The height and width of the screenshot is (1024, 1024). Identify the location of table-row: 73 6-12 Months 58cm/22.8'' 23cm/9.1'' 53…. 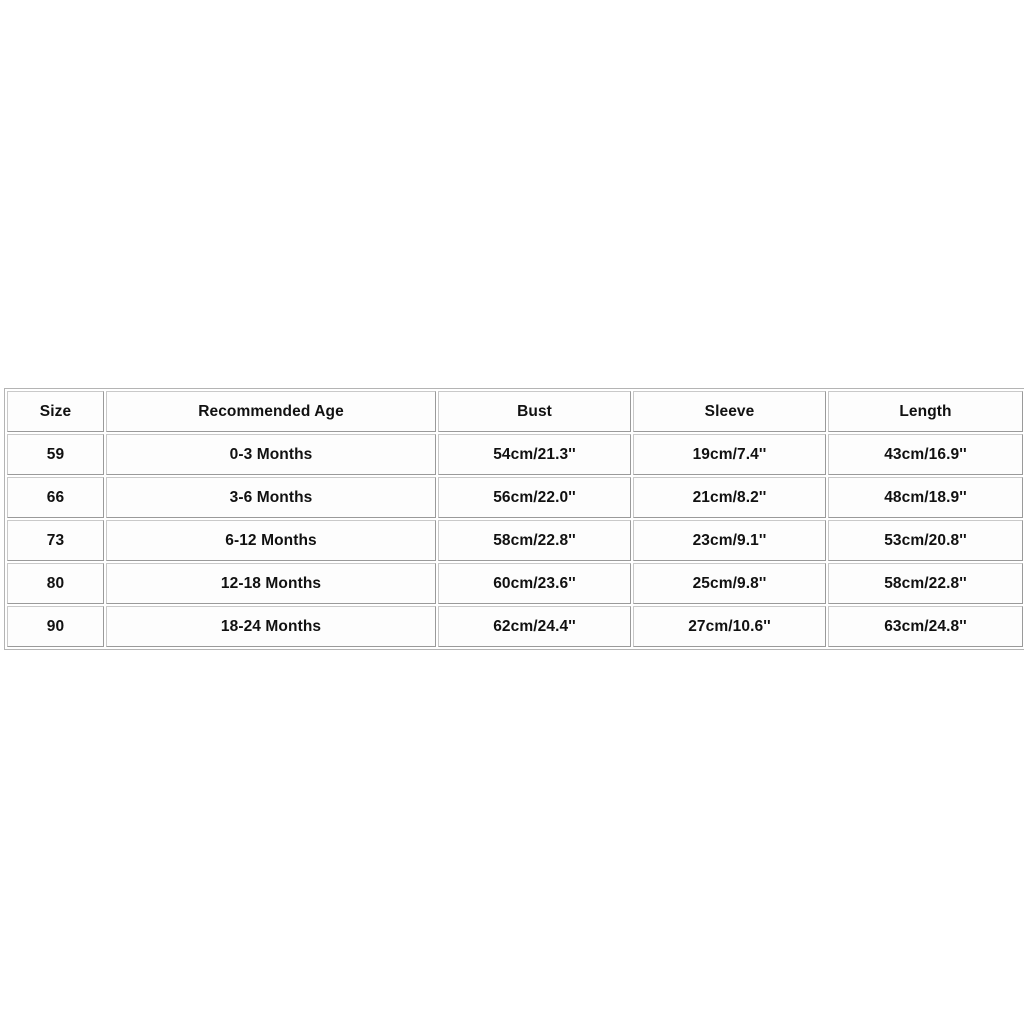
(515, 540).